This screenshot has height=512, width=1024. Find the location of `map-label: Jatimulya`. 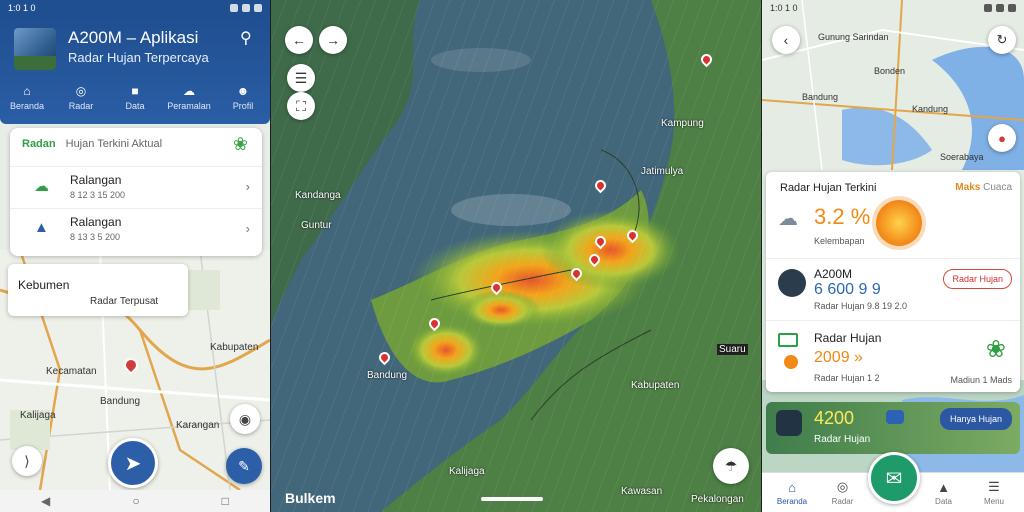

map-label: Jatimulya is located at coordinates (662, 171).